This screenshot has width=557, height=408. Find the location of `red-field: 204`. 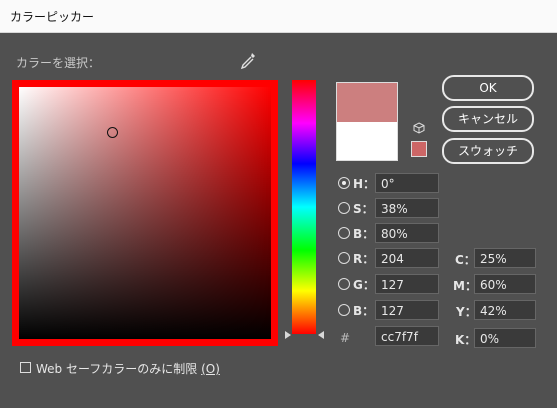

red-field: 204 is located at coordinates (407, 258).